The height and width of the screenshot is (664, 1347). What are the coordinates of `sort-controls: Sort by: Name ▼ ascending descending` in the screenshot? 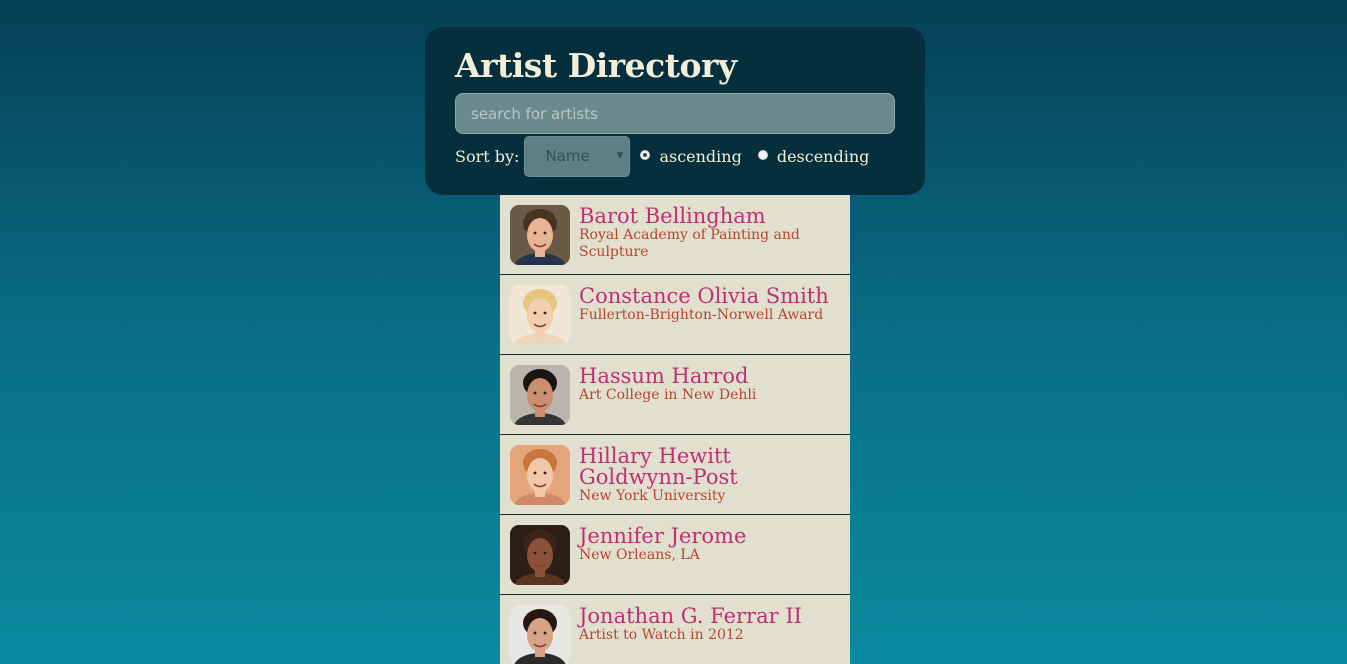 It's located at (675, 156).